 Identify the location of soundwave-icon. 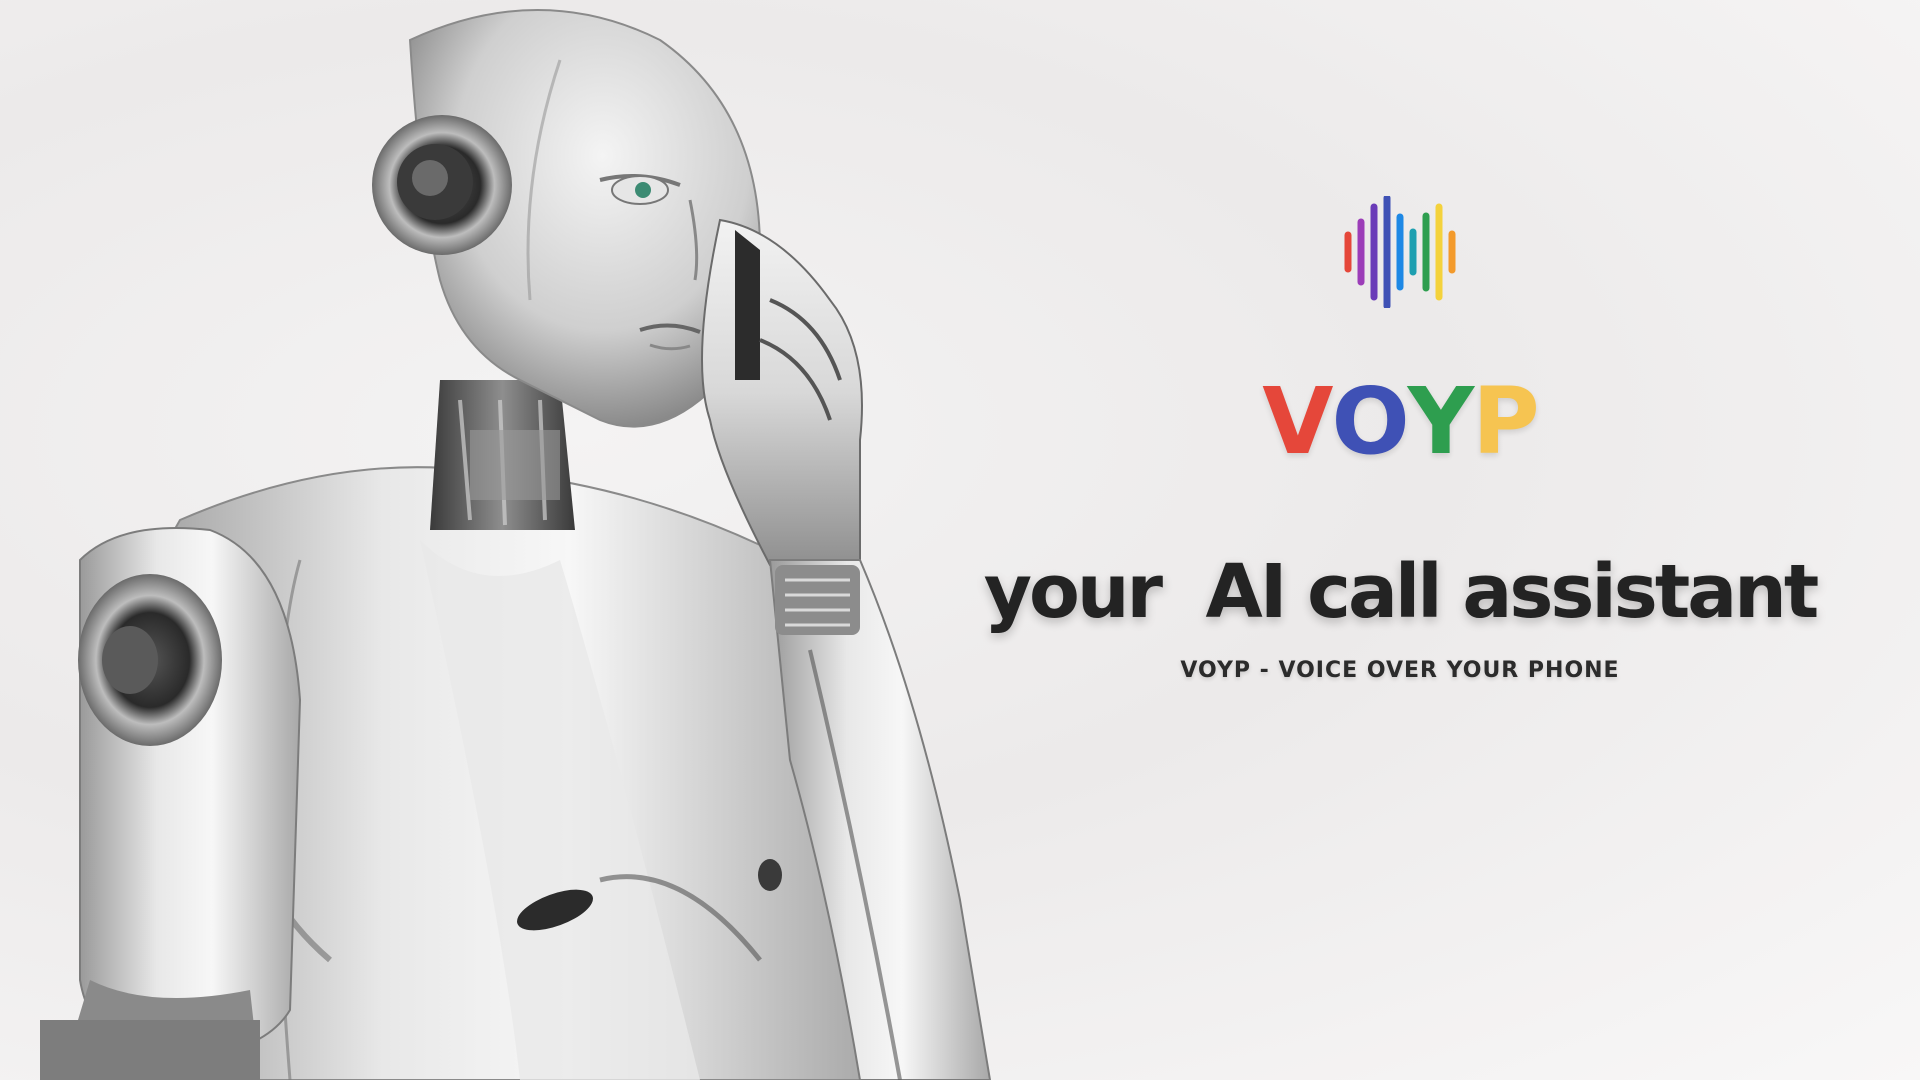
(1400, 252).